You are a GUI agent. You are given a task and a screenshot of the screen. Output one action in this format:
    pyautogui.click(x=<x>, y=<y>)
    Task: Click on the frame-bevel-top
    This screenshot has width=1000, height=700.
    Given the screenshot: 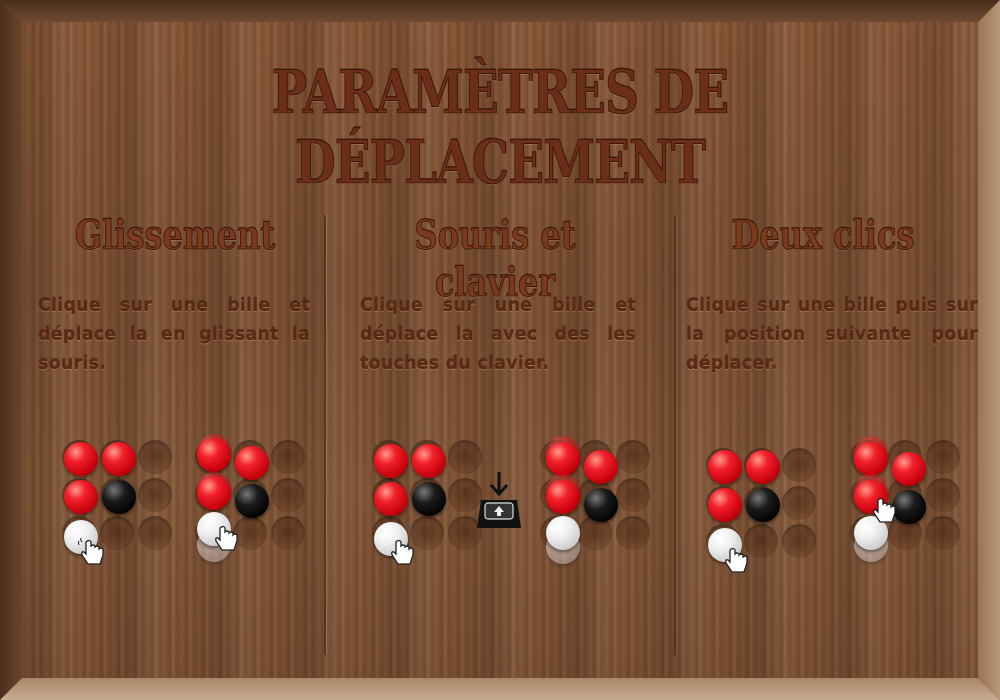 What is the action you would take?
    pyautogui.click(x=500, y=11)
    